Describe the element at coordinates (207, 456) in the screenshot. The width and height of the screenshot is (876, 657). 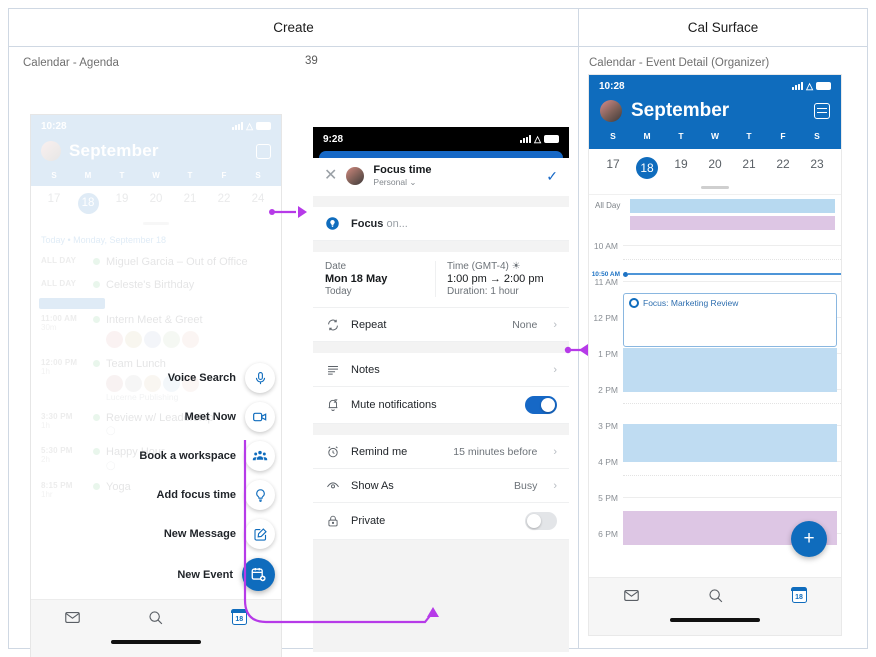
I see `fab-item-book-workspace: Book a workspace` at that location.